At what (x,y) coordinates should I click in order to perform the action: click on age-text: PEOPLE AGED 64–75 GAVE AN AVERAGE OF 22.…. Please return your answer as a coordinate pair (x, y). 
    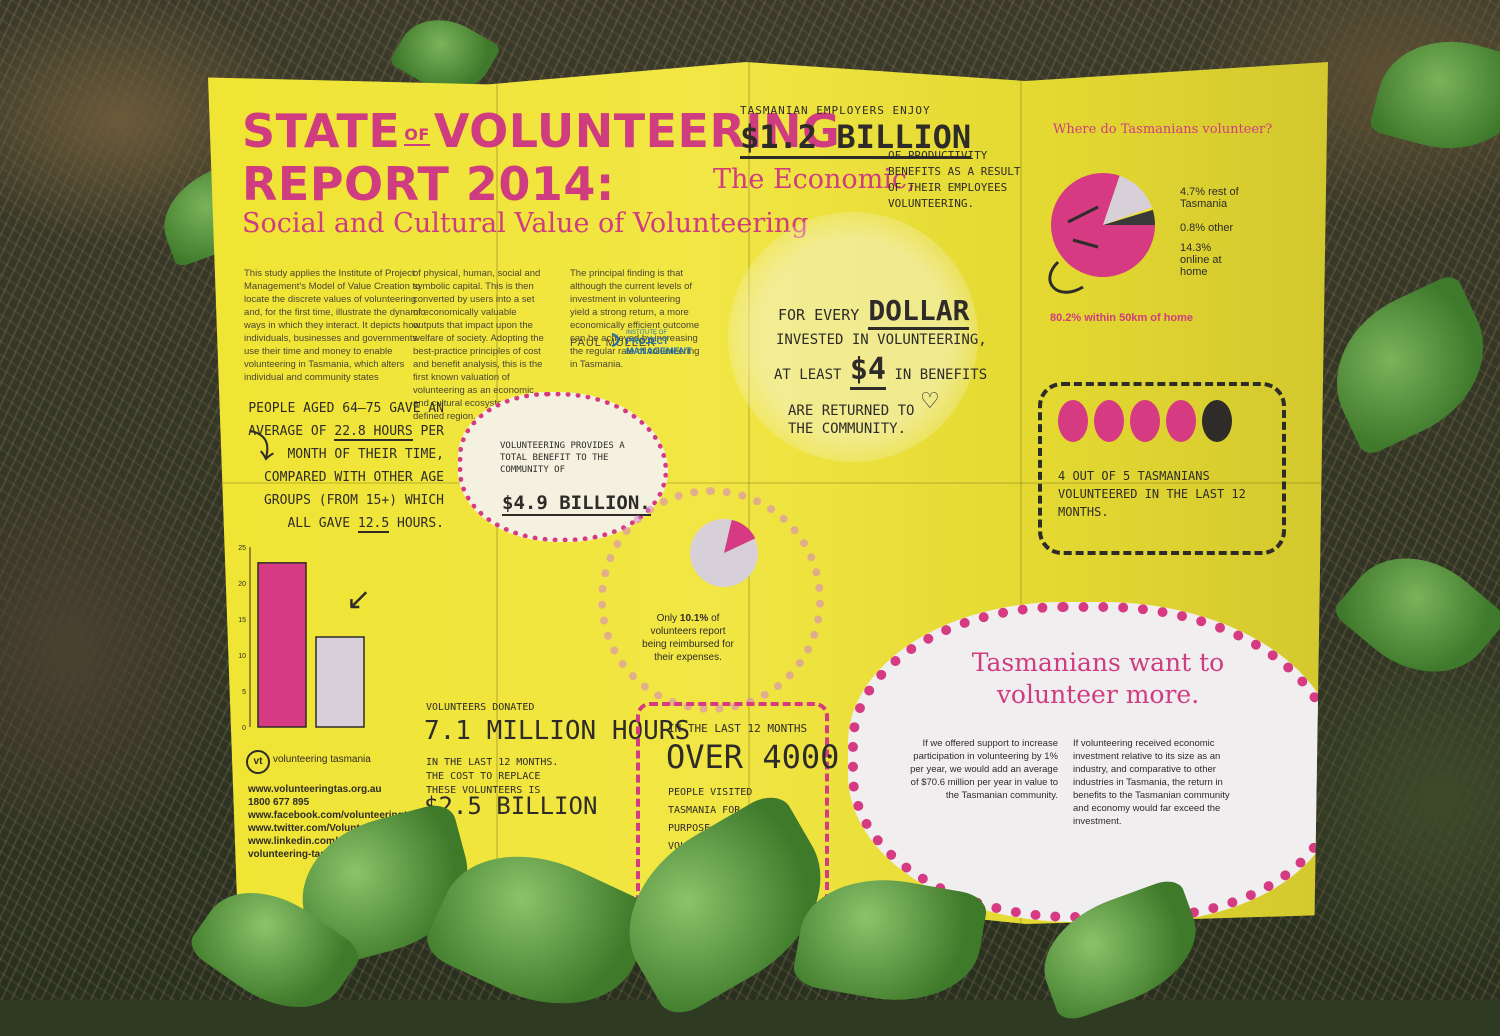
    Looking at the image, I should click on (346, 467).